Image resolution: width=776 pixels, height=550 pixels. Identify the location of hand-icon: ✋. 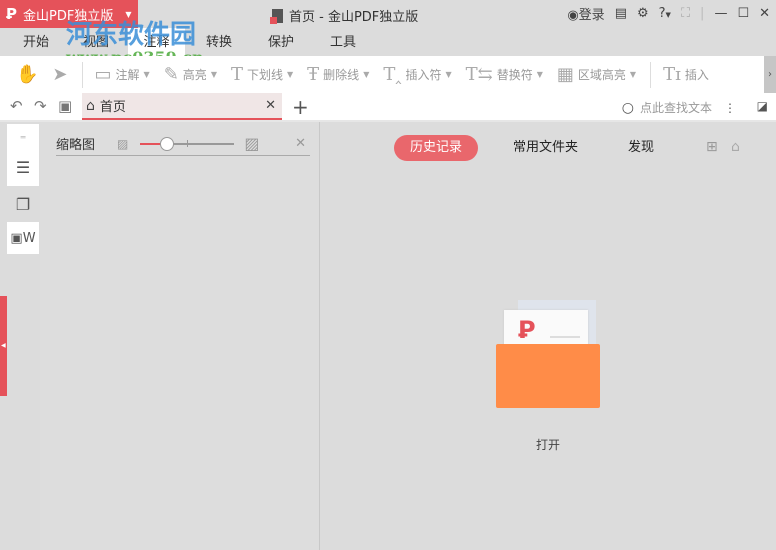
(27, 74).